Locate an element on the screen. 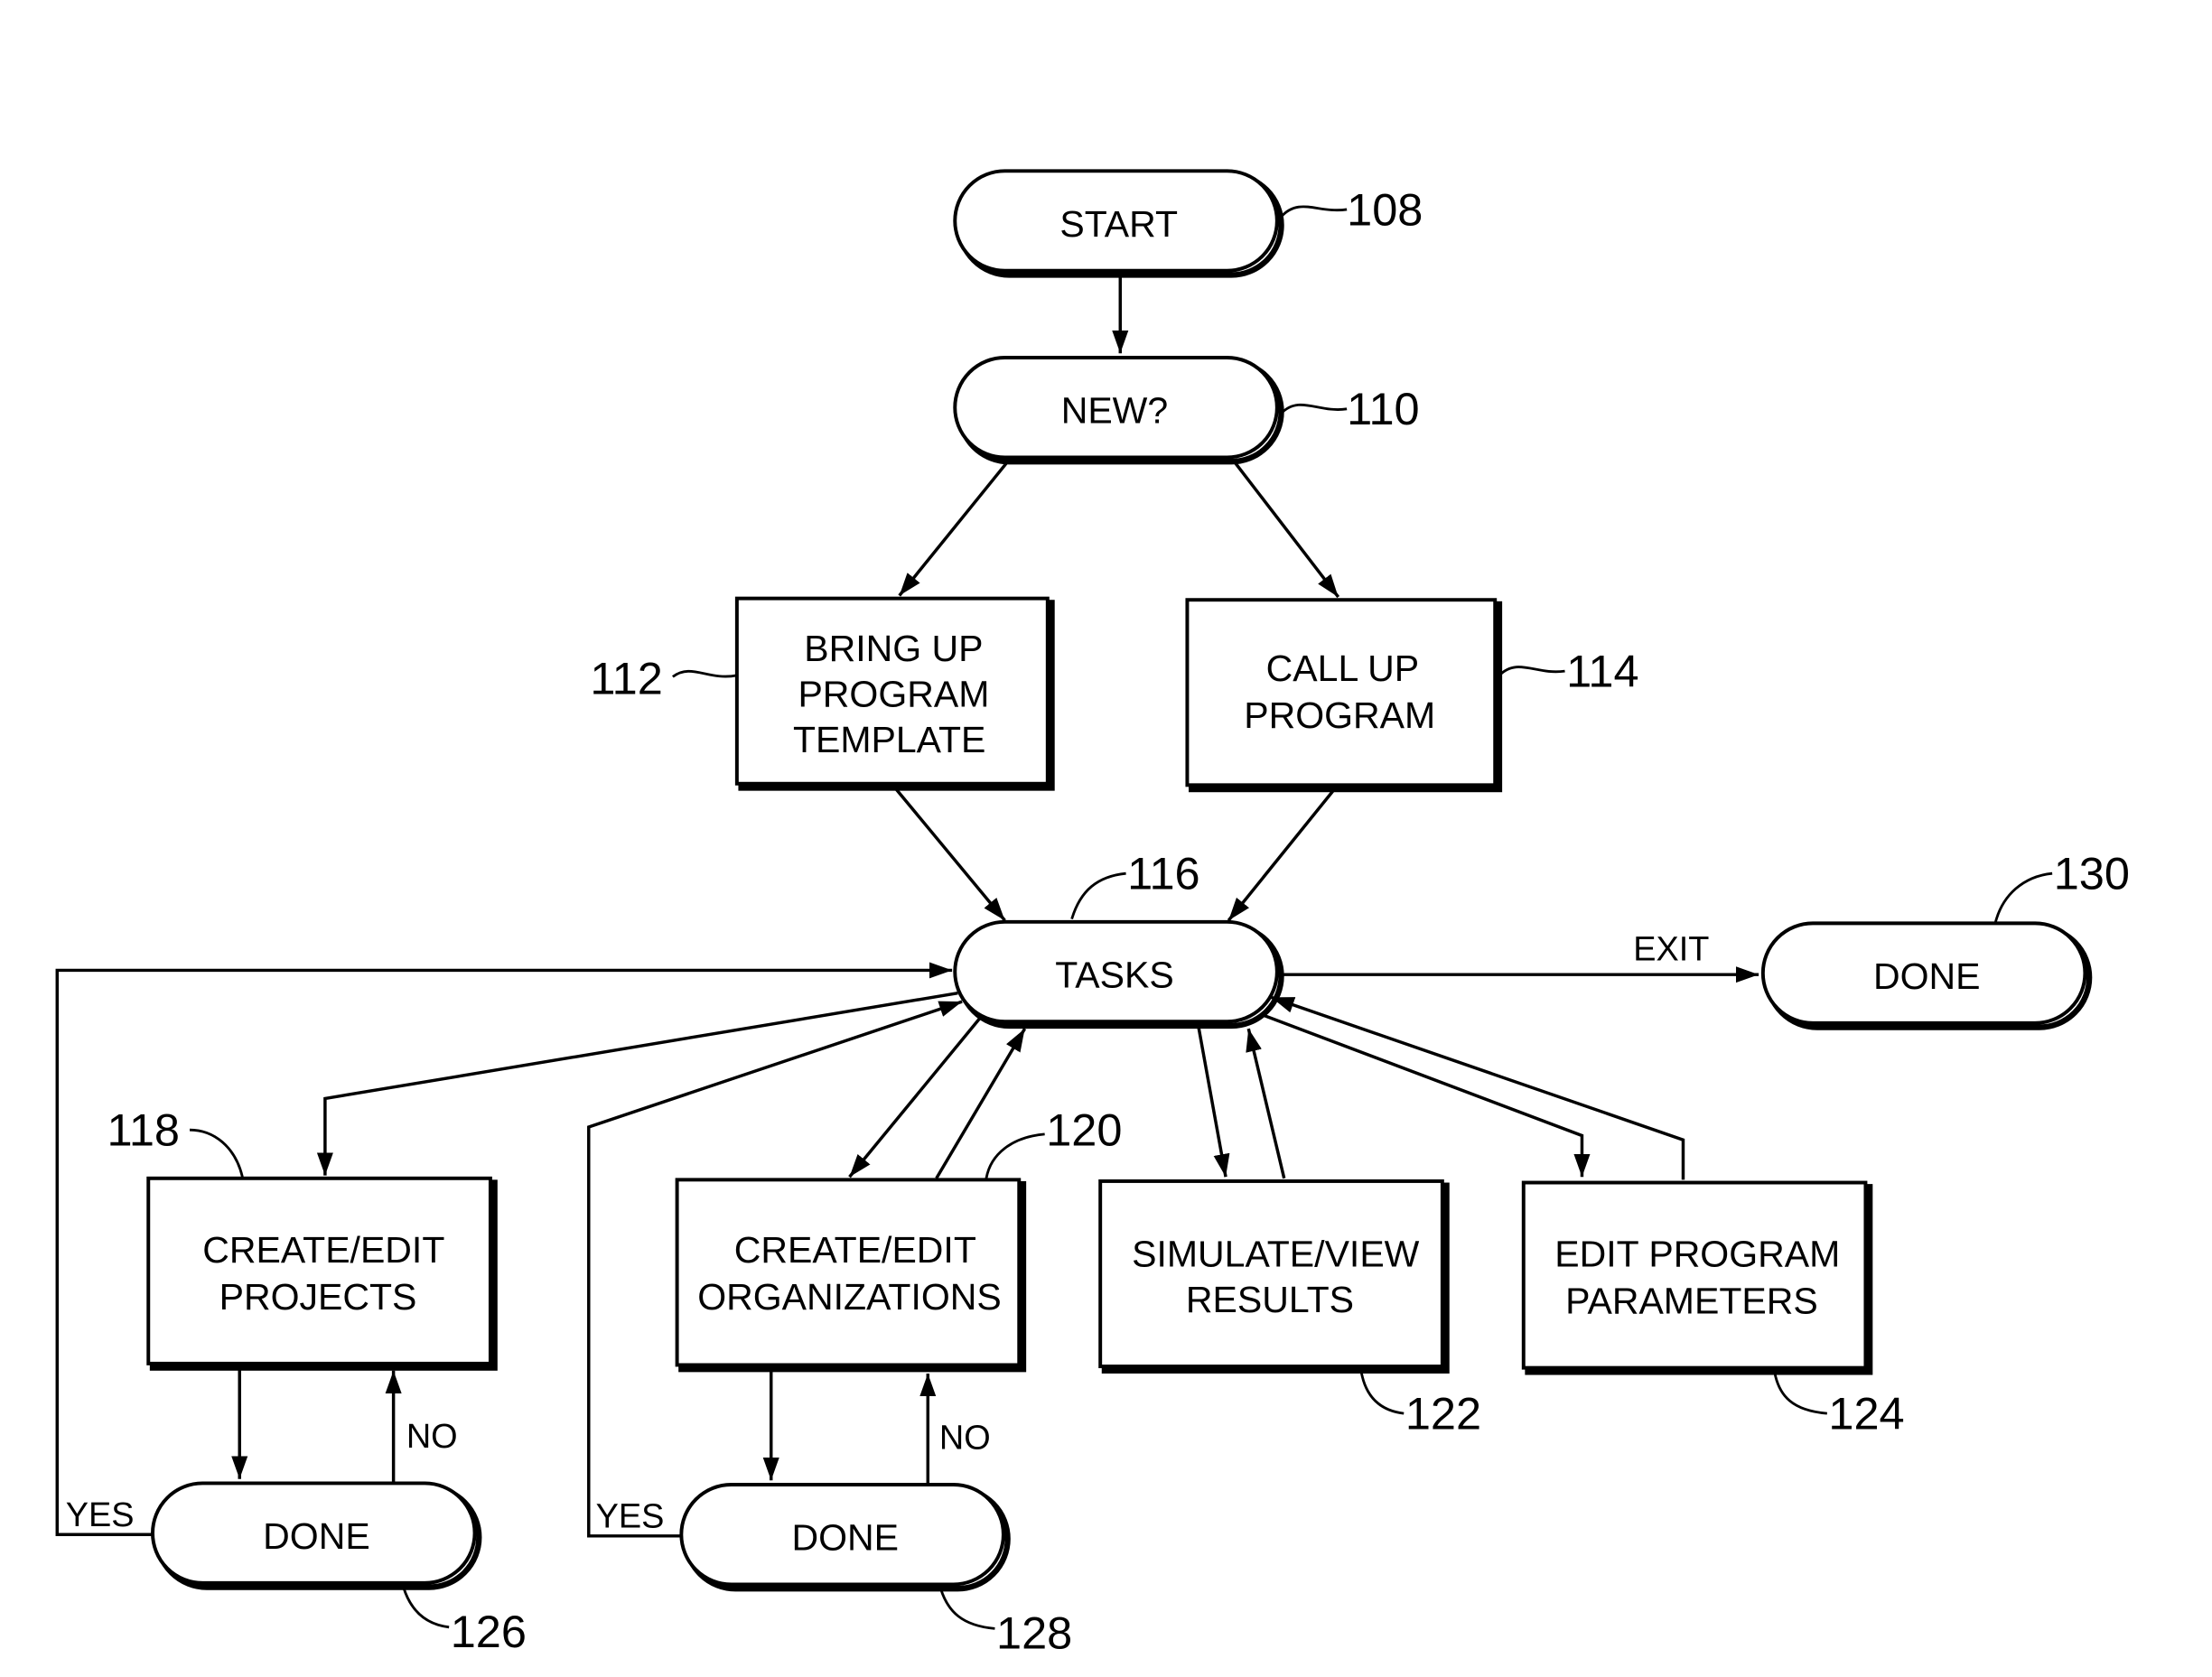  node-done-orgs-label: DONE is located at coordinates (846, 1538).